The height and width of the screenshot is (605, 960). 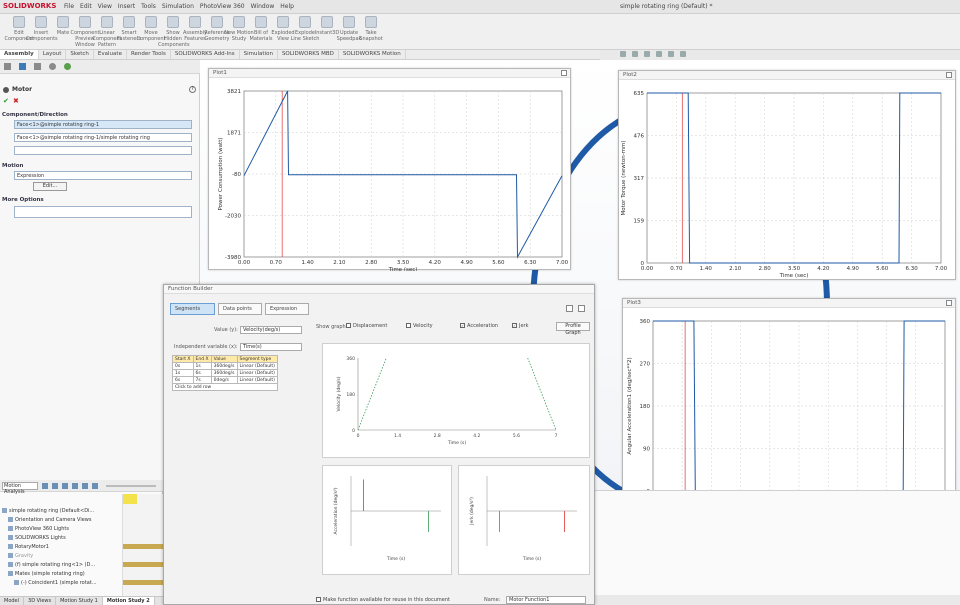 What do you see at coordinates (16, 101) in the screenshot?
I see `cancel-icon: ✖` at bounding box center [16, 101].